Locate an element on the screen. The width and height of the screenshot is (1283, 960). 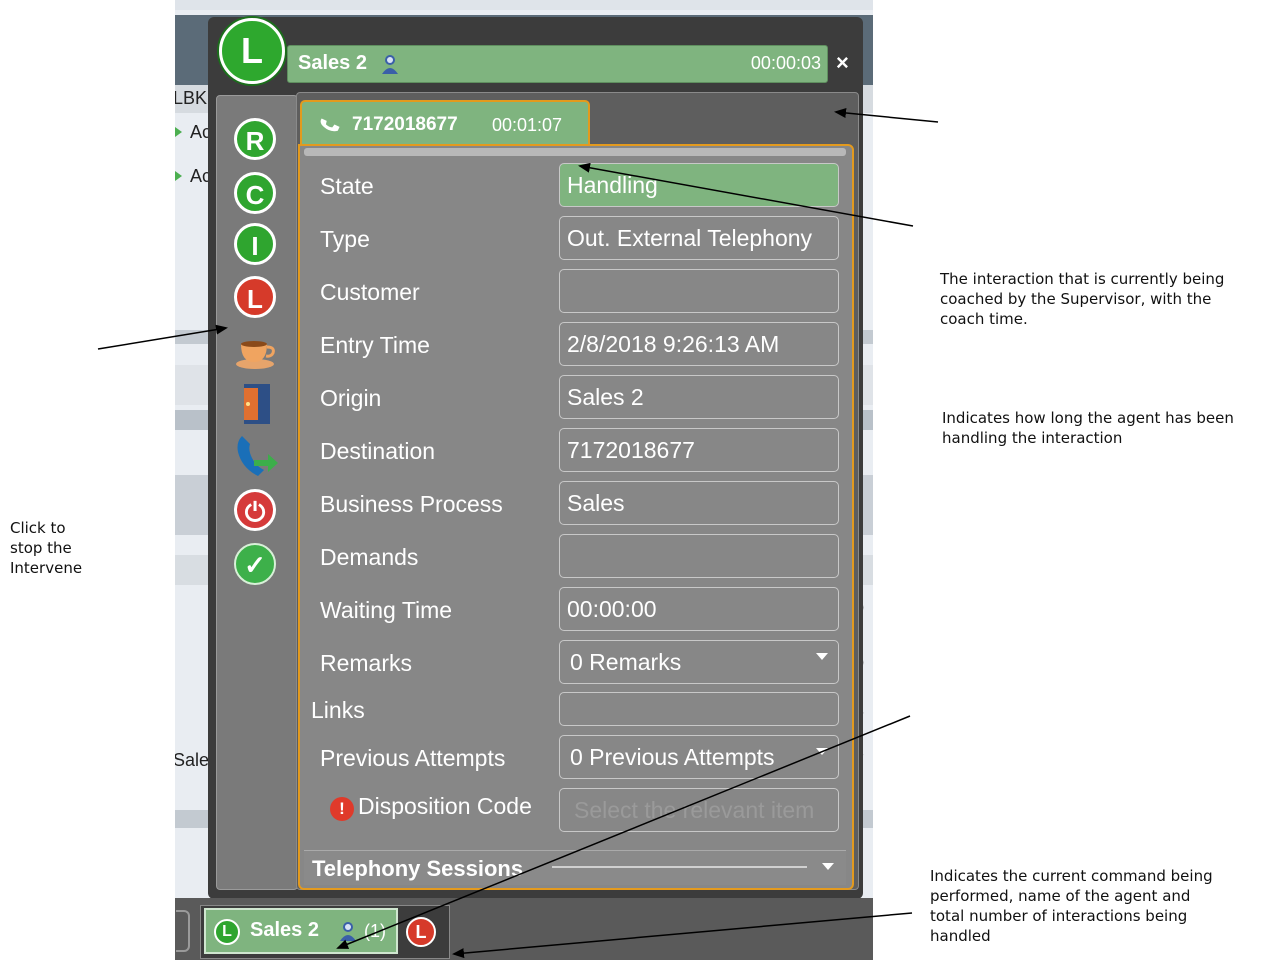
arrow-agent-count is located at coordinates (623, 832).